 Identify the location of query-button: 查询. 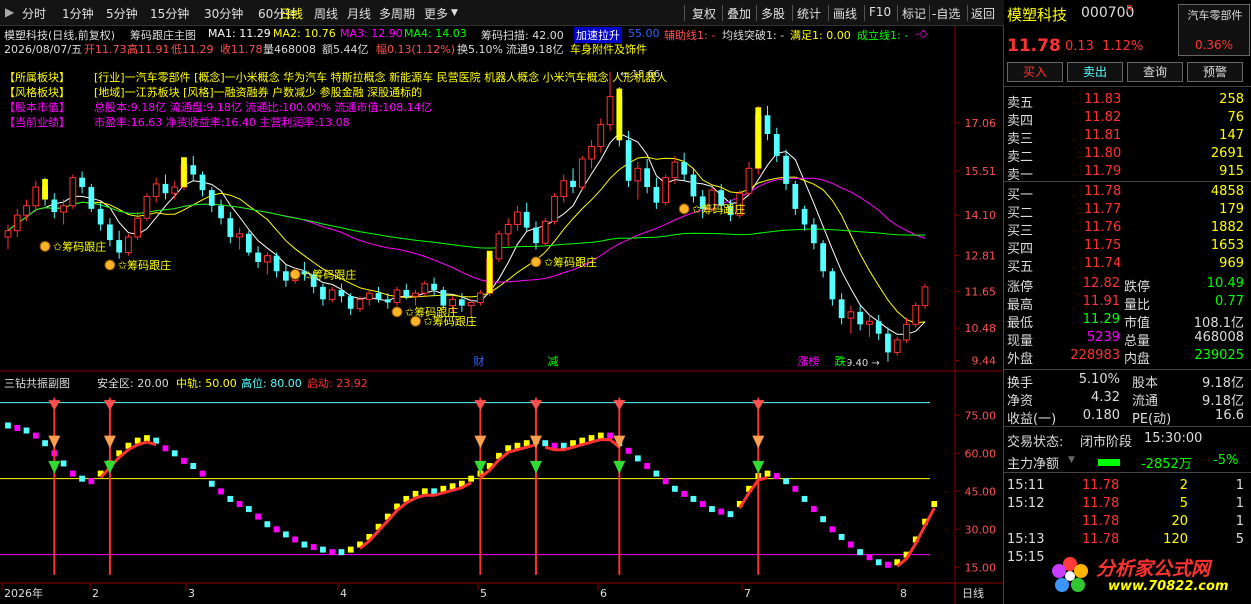
(1155, 72).